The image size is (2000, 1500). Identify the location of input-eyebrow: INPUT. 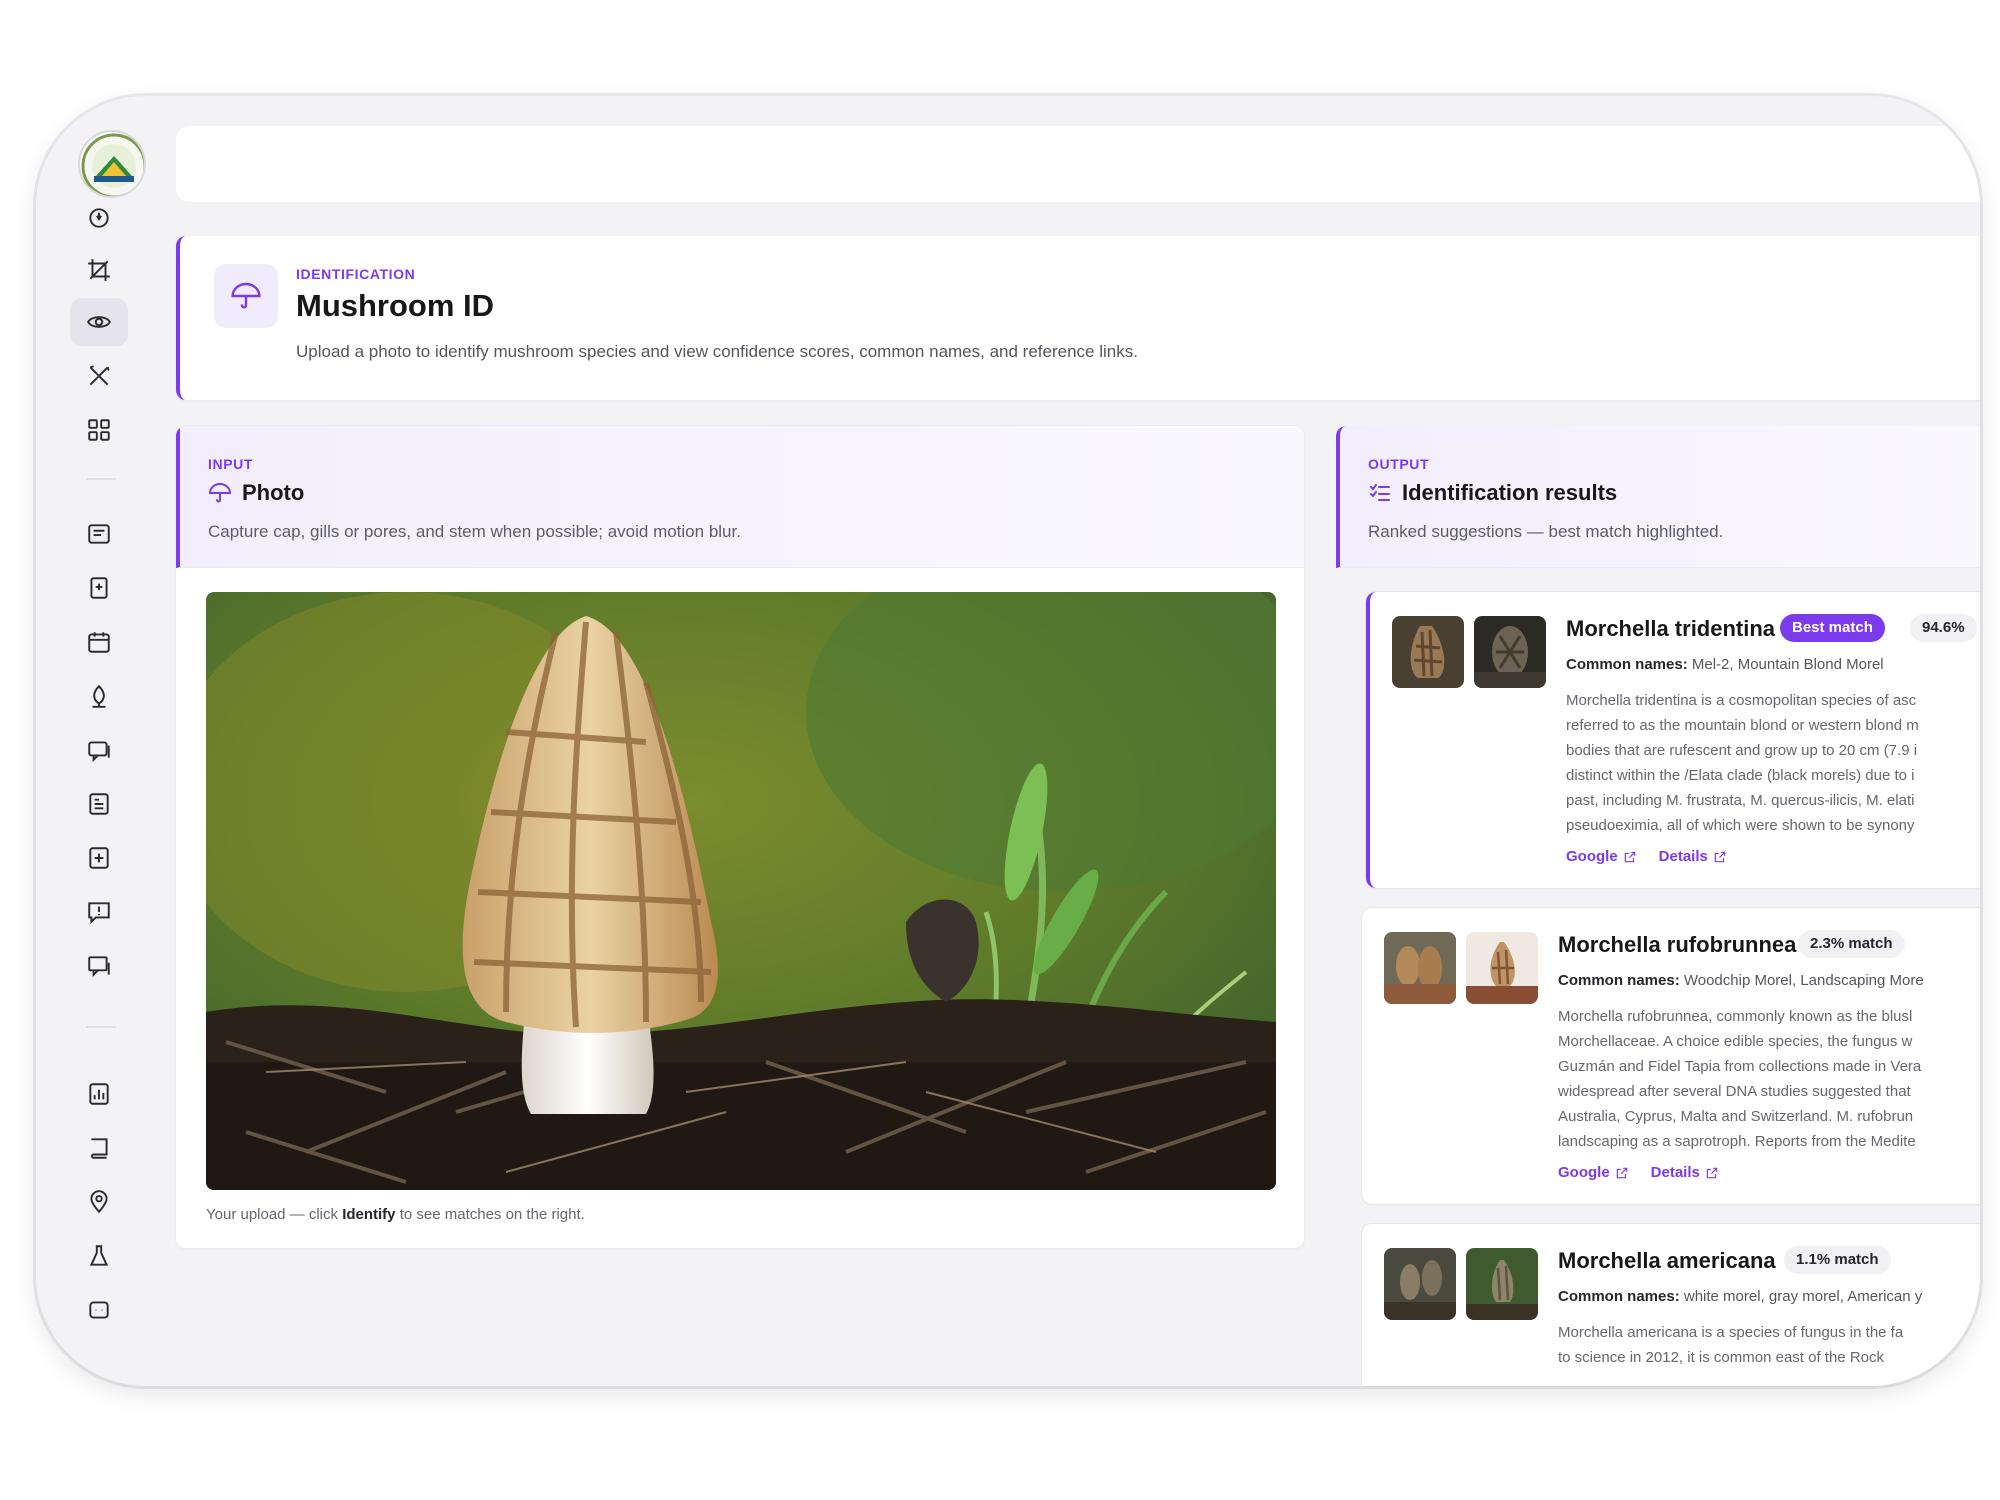
(230, 464).